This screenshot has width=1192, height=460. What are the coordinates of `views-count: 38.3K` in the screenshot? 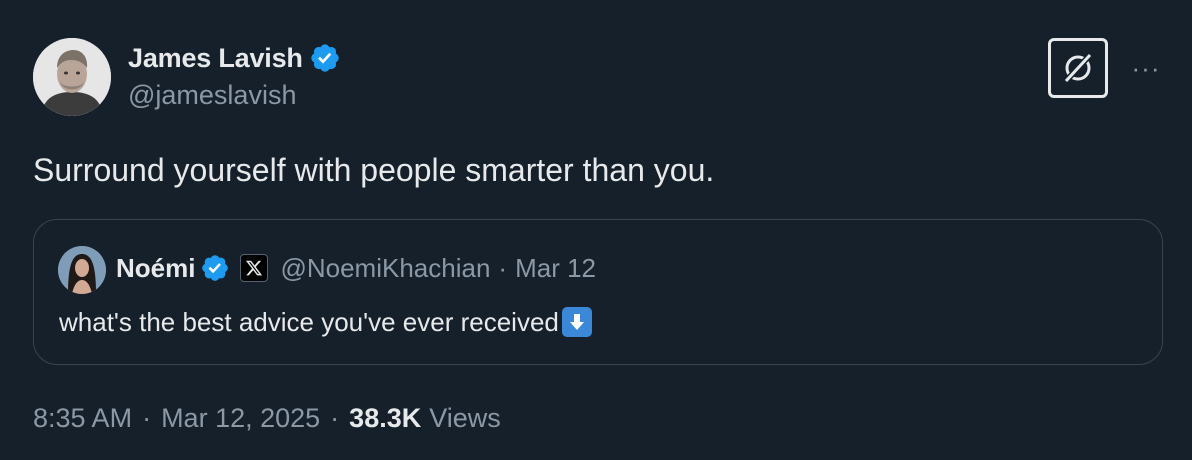 It's located at (385, 417).